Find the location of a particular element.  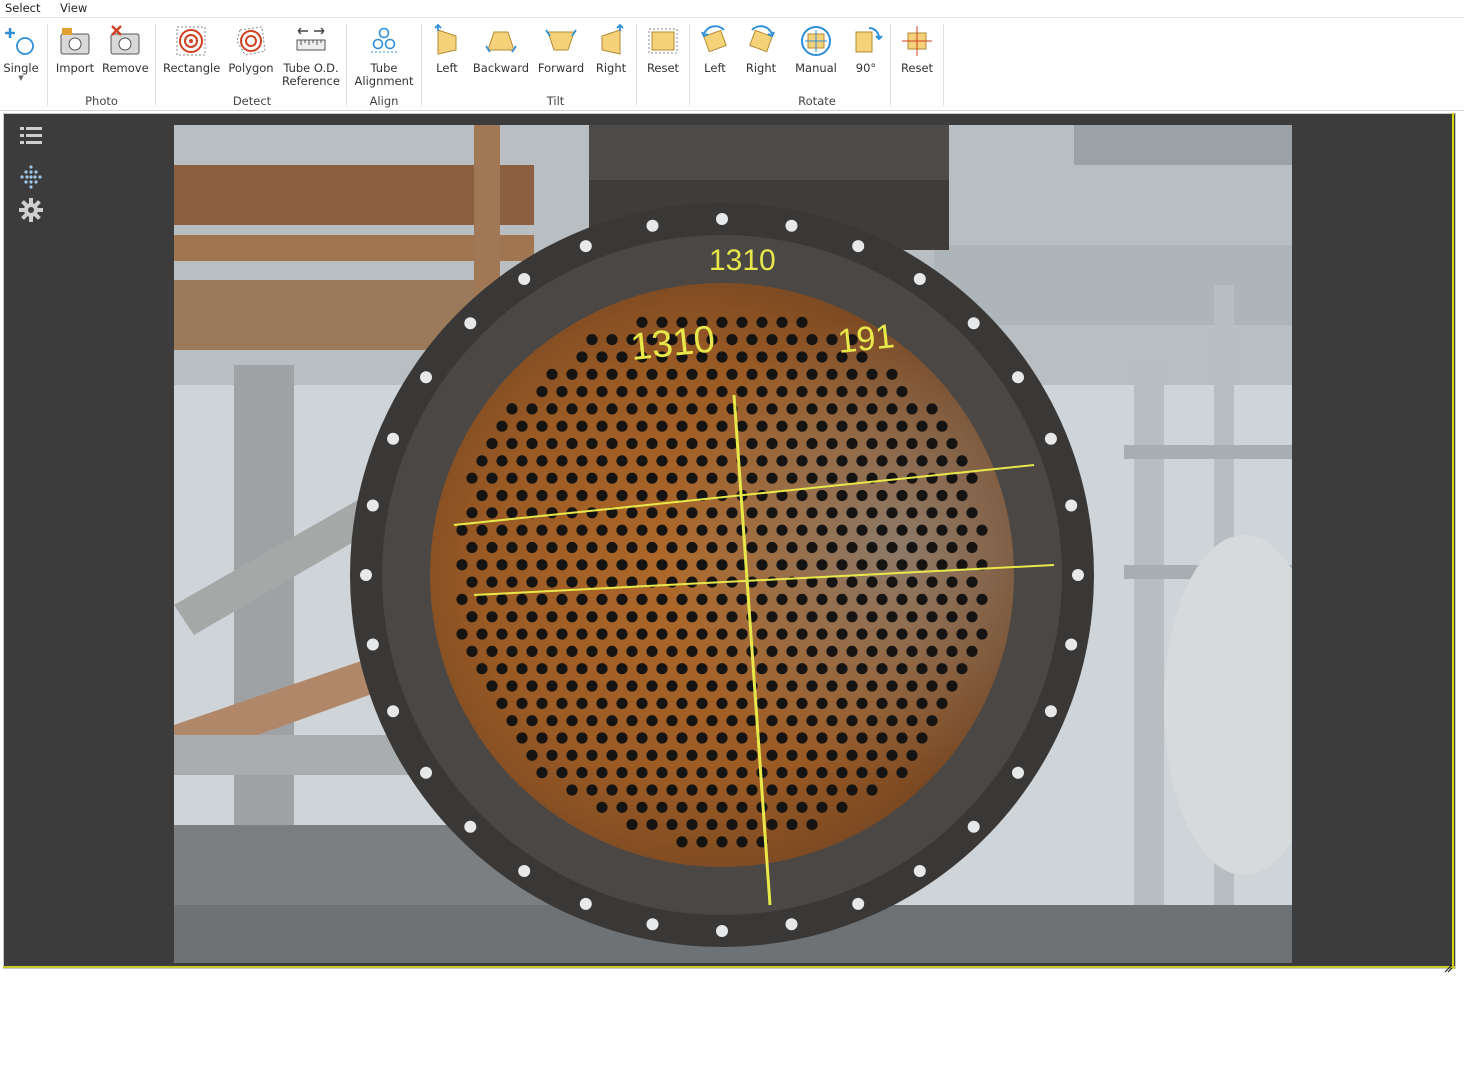

tilt-reset-label: Reset is located at coordinates (663, 68).